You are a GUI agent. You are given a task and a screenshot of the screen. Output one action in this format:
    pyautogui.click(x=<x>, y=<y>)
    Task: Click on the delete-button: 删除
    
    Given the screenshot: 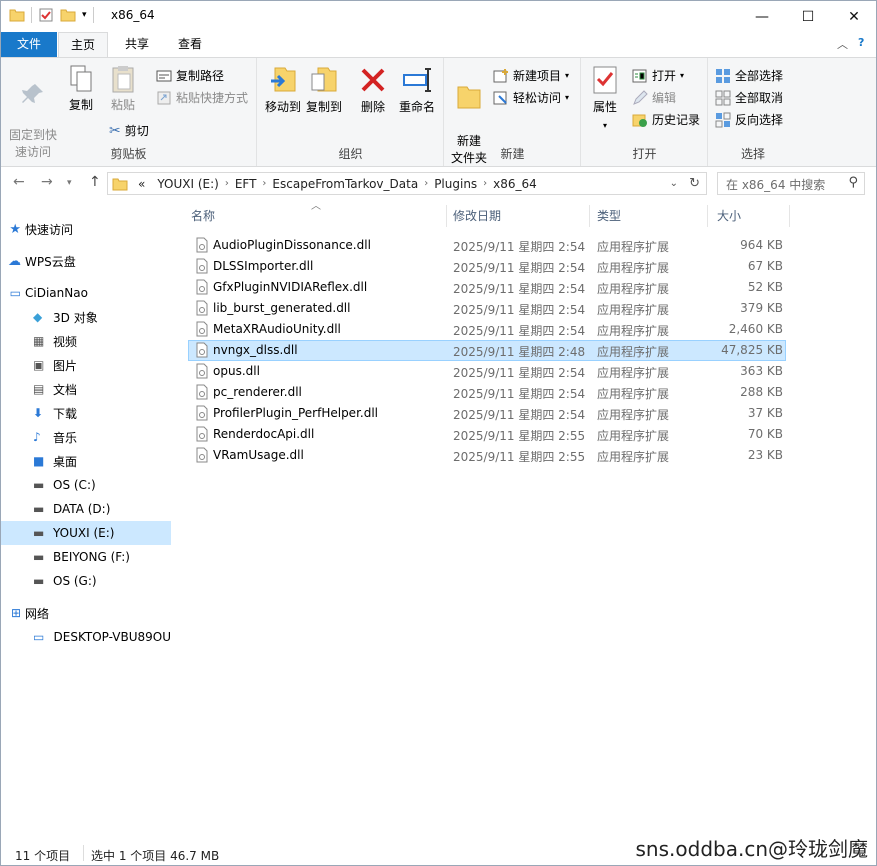 What is the action you would take?
    pyautogui.click(x=373, y=90)
    